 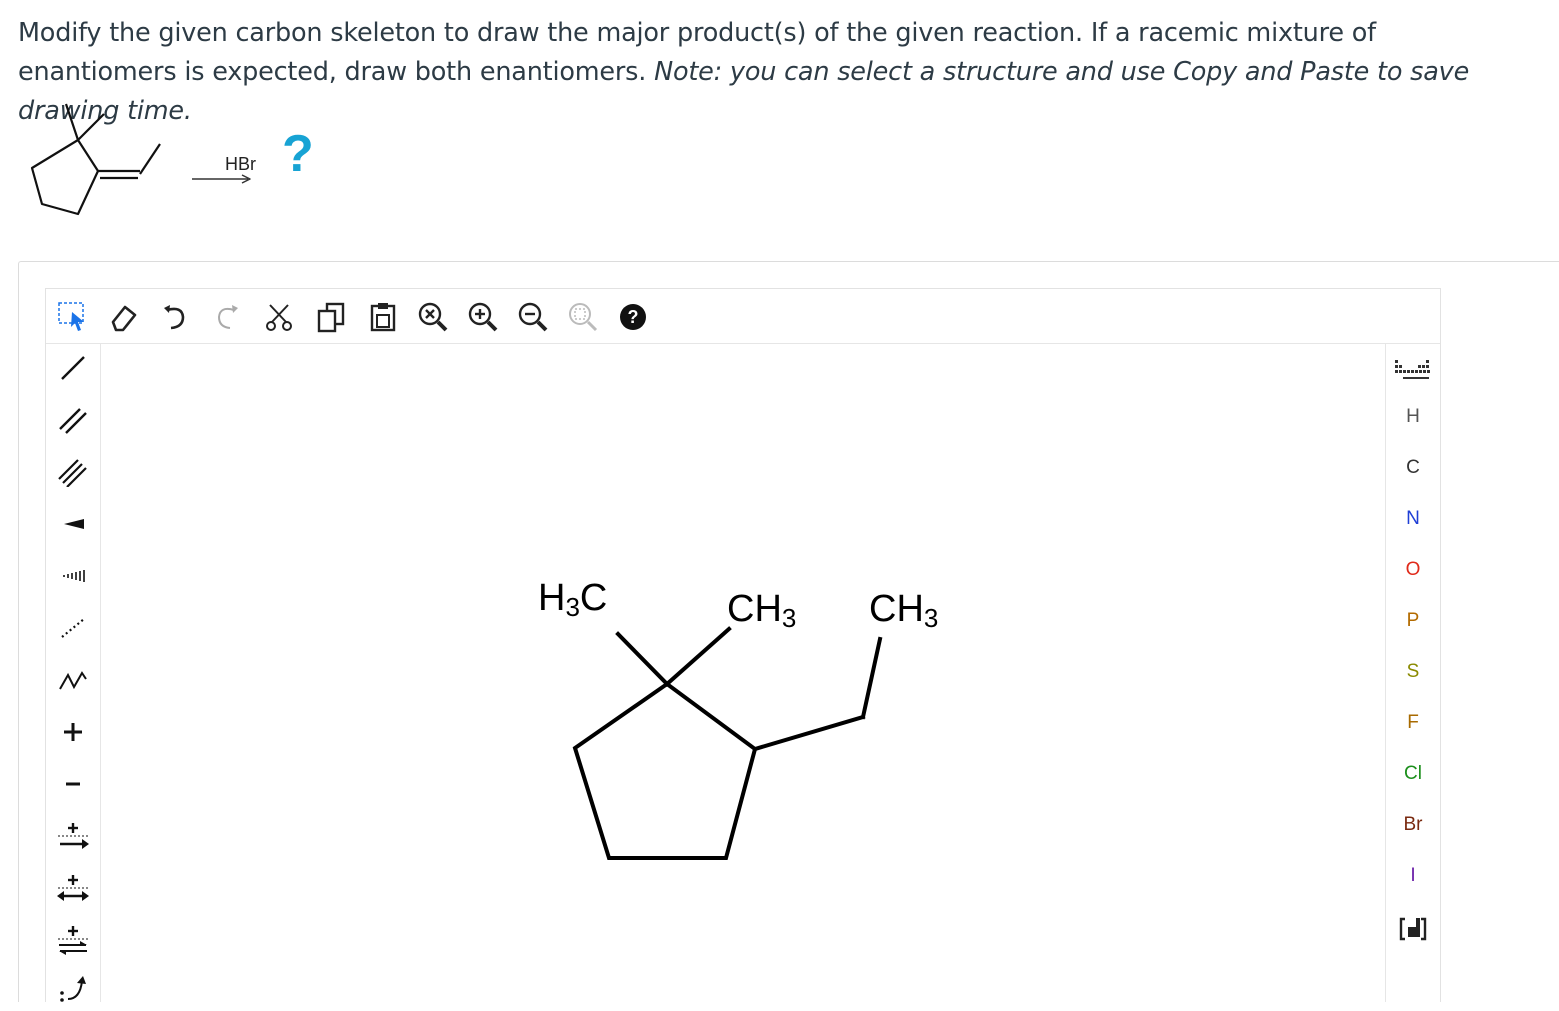 I want to click on redo-icon, so click(x=227, y=317).